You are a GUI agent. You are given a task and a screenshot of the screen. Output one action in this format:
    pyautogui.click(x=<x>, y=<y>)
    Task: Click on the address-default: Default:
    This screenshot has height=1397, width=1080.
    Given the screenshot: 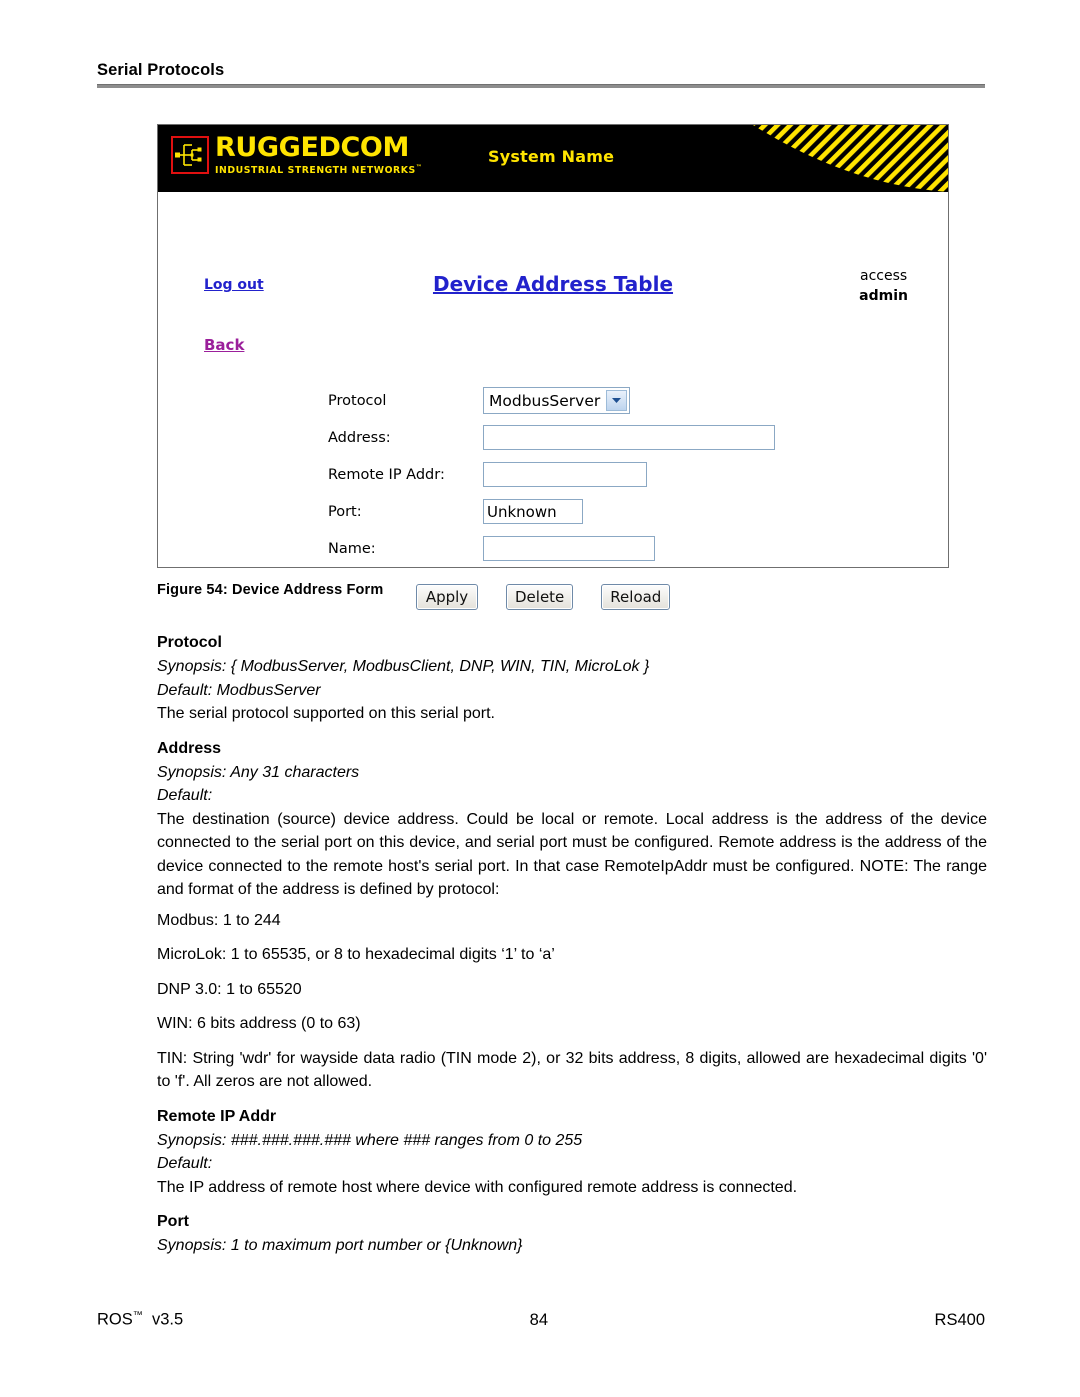 What is the action you would take?
    pyautogui.click(x=185, y=795)
    